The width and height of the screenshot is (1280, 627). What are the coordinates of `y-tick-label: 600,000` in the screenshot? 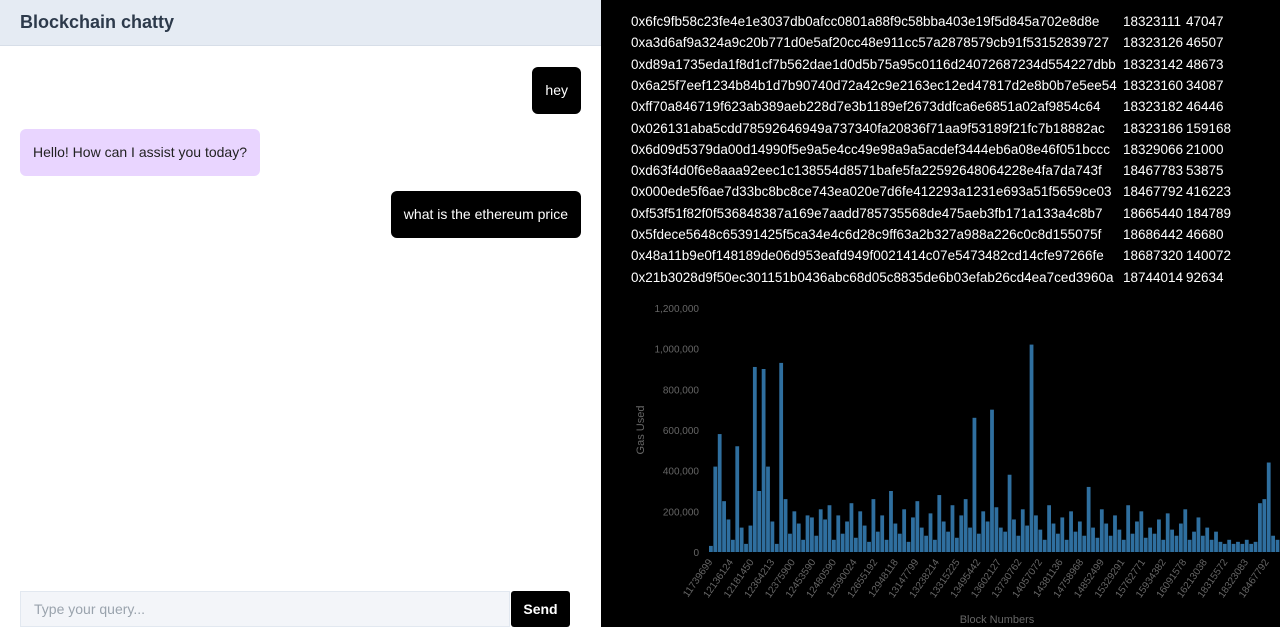 It's located at (681, 431).